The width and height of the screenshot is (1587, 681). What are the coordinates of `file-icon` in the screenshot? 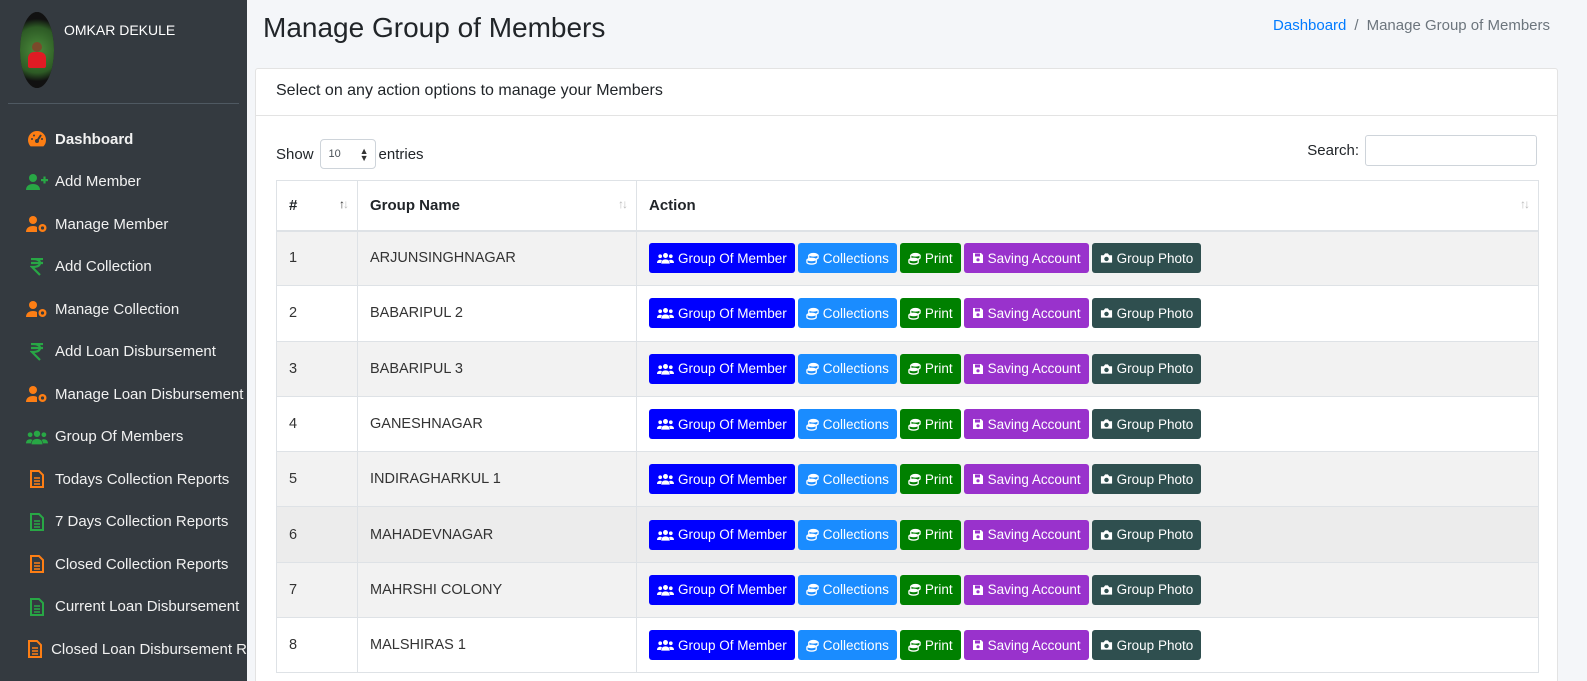 It's located at (37, 564).